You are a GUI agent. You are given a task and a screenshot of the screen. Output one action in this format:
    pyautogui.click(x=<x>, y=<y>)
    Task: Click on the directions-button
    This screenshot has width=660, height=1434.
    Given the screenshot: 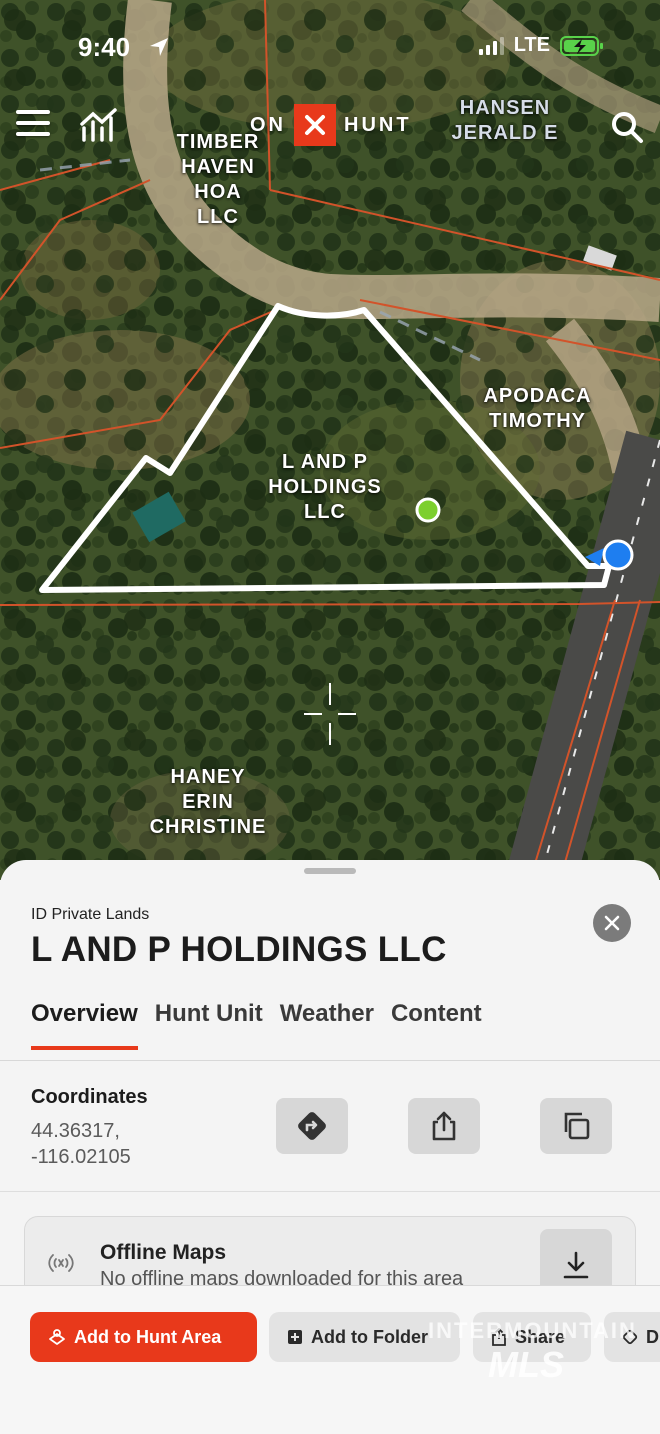 What is the action you would take?
    pyautogui.click(x=312, y=1126)
    